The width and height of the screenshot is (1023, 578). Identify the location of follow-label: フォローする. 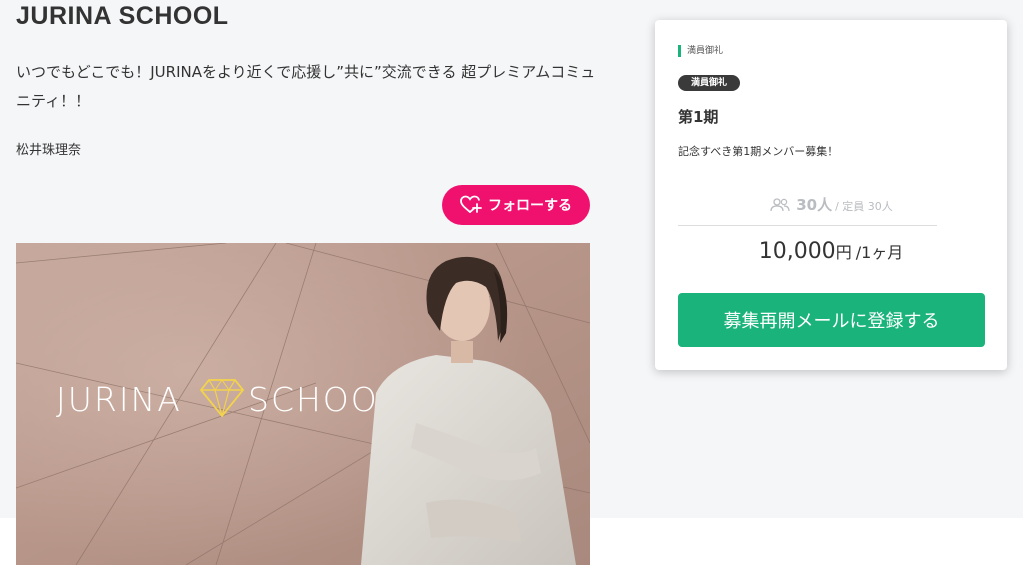
(530, 206).